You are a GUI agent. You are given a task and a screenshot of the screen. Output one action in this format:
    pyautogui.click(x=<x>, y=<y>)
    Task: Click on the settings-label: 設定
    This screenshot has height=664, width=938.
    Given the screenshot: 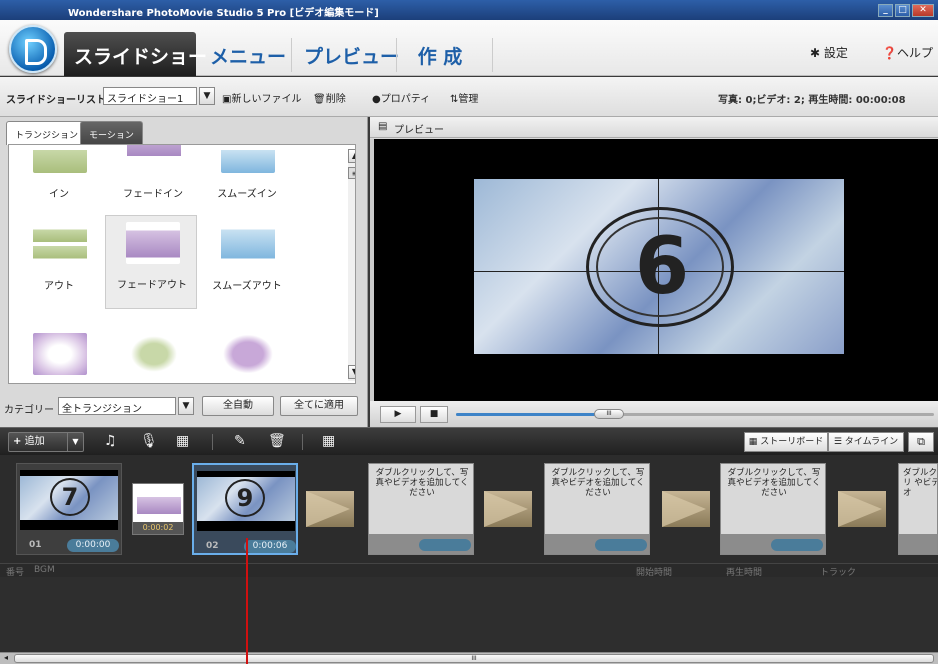 What is the action you would take?
    pyautogui.click(x=835, y=53)
    